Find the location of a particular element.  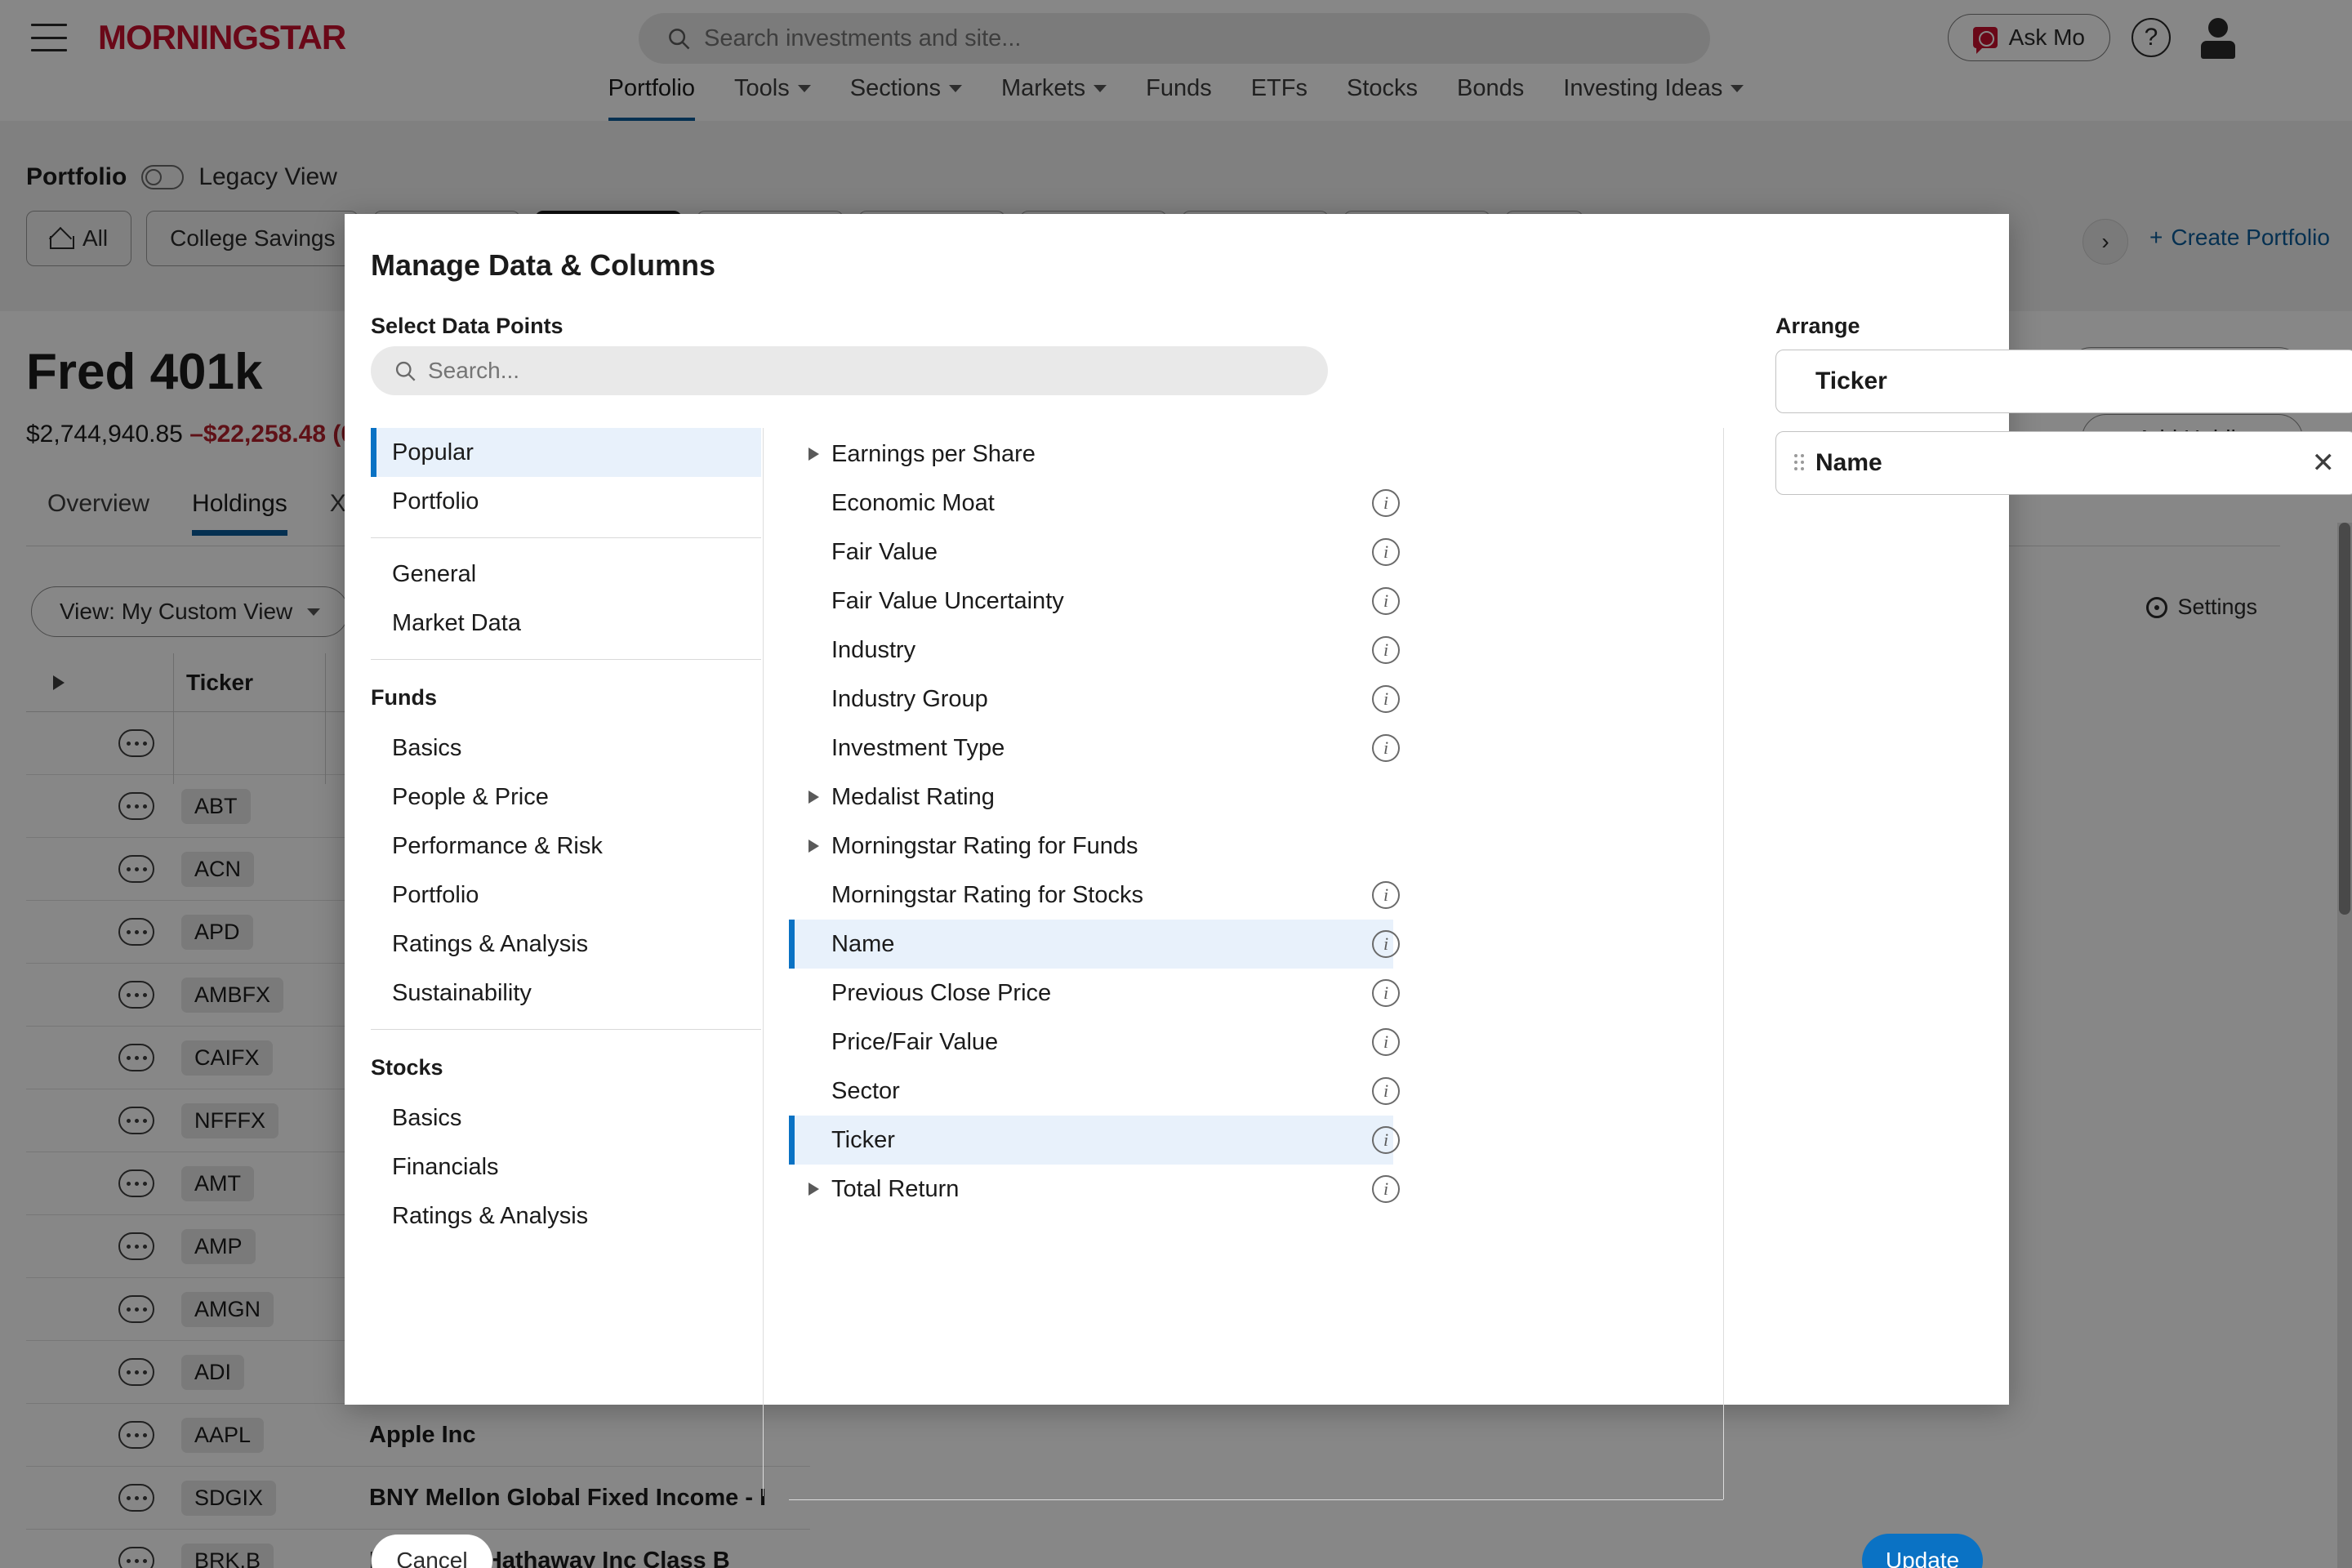

select-data-points-label: Select Data Points is located at coordinates (467, 326).